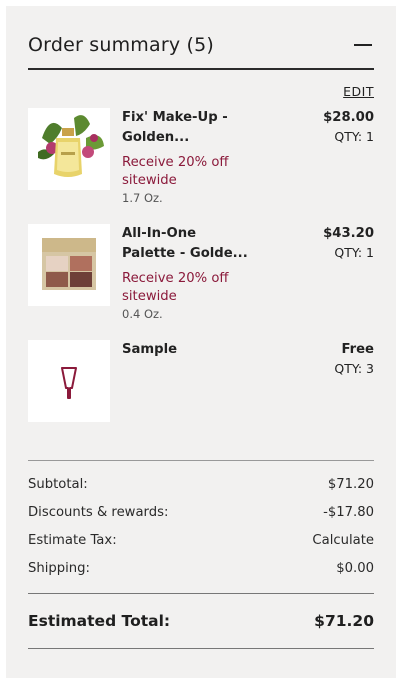 This screenshot has height=685, width=400. What do you see at coordinates (201, 541) in the screenshot?
I see `tax-row: Estimate Tax: Calculate` at bounding box center [201, 541].